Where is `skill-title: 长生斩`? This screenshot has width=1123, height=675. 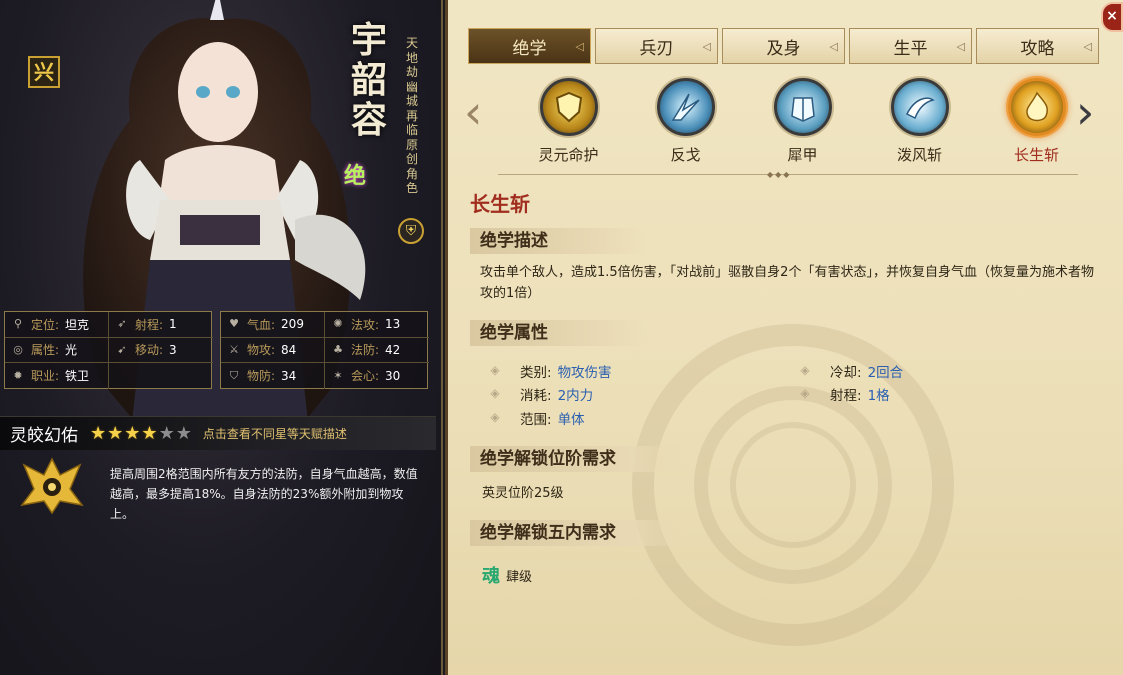
skill-title: 长生斩 is located at coordinates (500, 204).